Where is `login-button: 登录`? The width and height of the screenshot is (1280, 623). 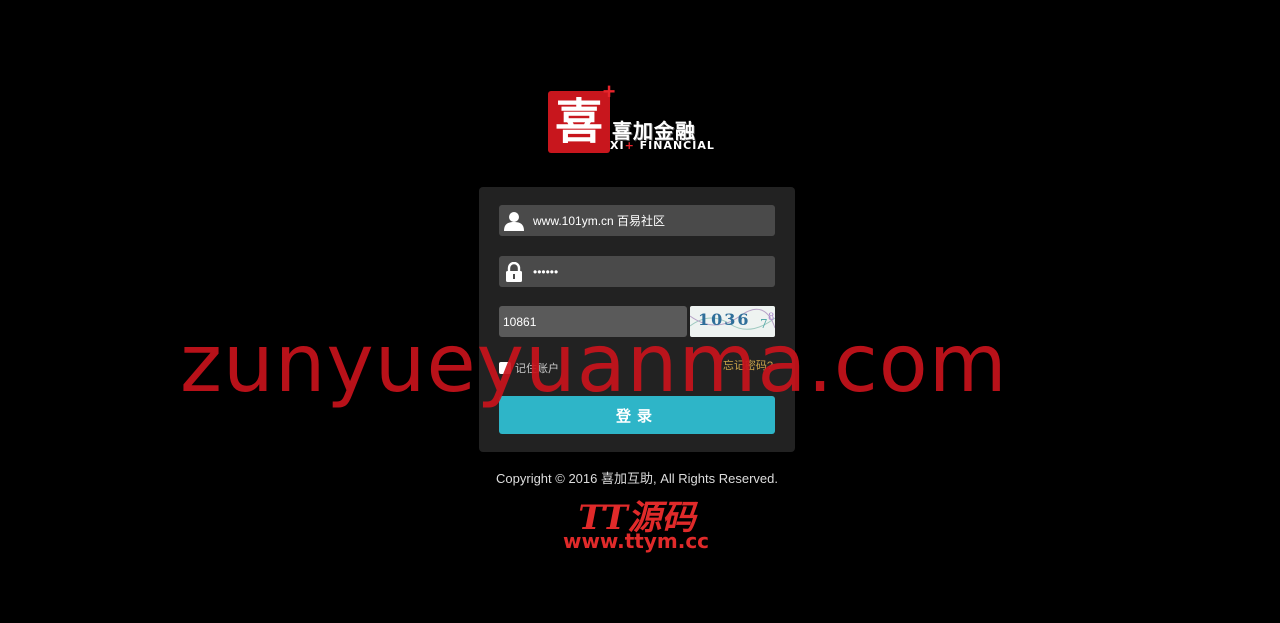
login-button: 登录 is located at coordinates (637, 415).